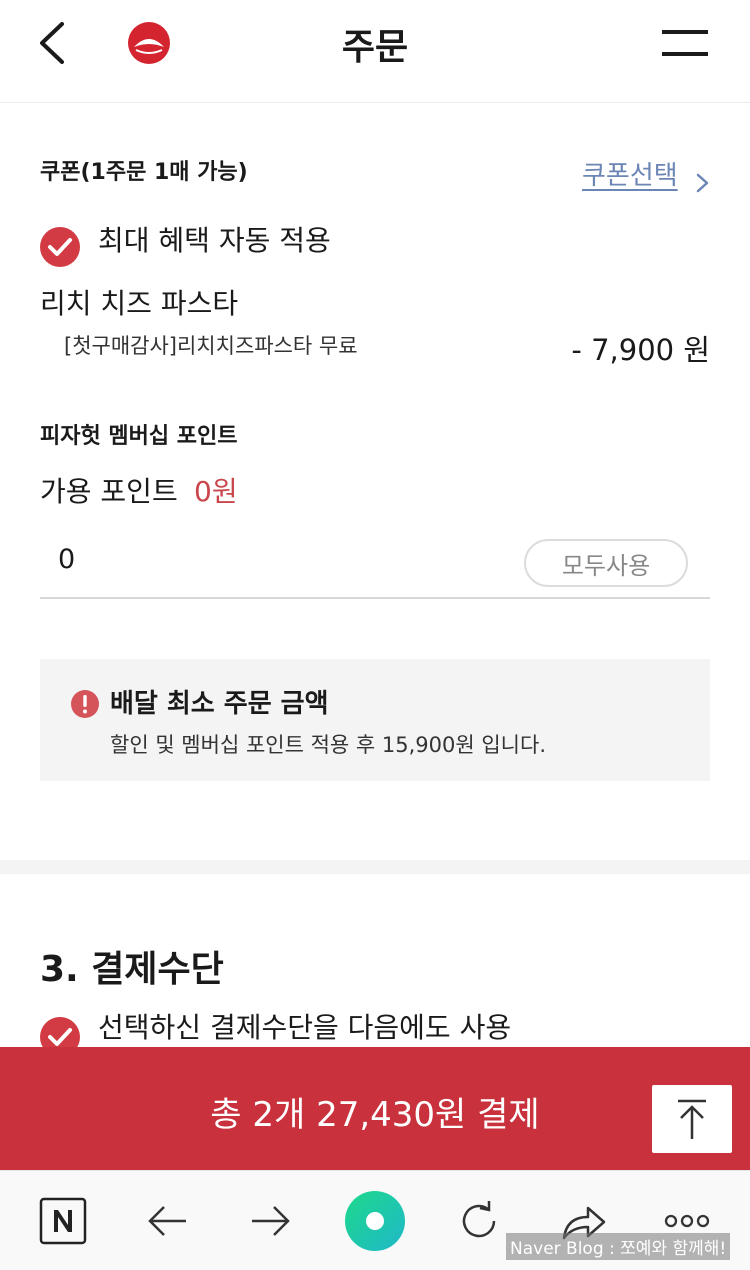  Describe the element at coordinates (139, 436) in the screenshot. I see `membership-points-heading: 피자헛 멤버십 포인트` at that location.